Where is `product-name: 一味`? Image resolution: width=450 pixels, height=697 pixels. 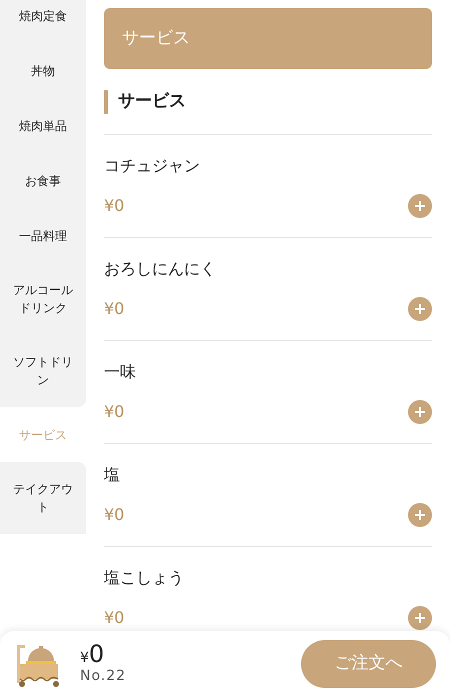
product-name: 一味 is located at coordinates (120, 371).